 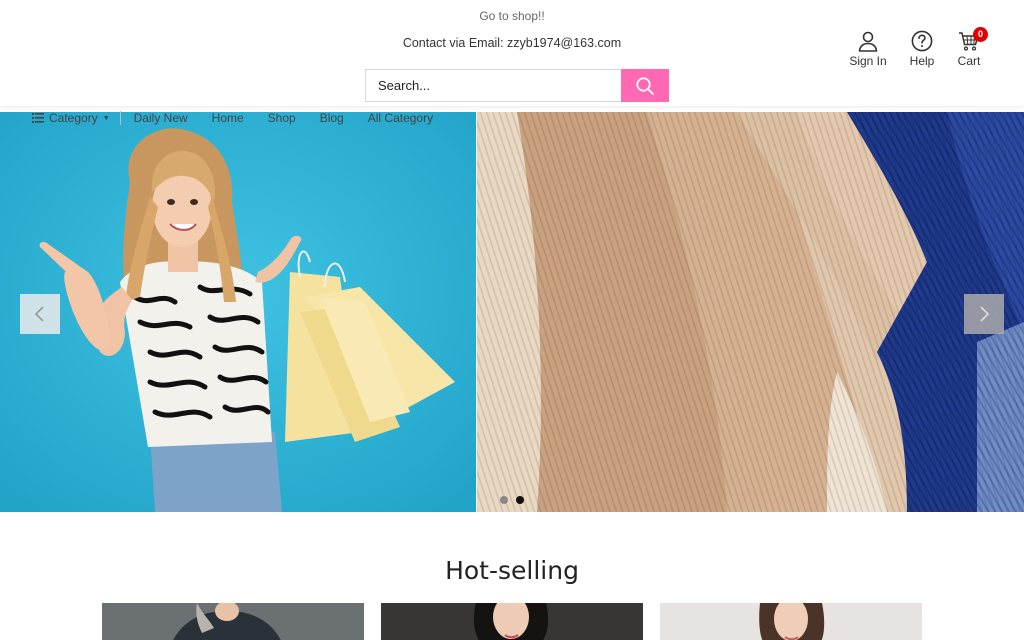 I want to click on carousel-pagination, so click(x=512, y=500).